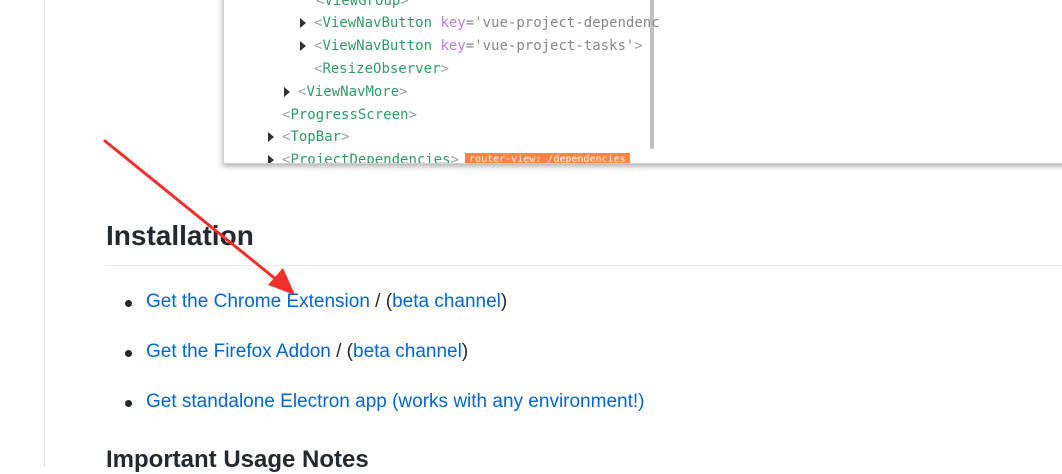 This screenshot has width=1062, height=474. What do you see at coordinates (199, 217) in the screenshot?
I see `annotation-arrow-icon` at bounding box center [199, 217].